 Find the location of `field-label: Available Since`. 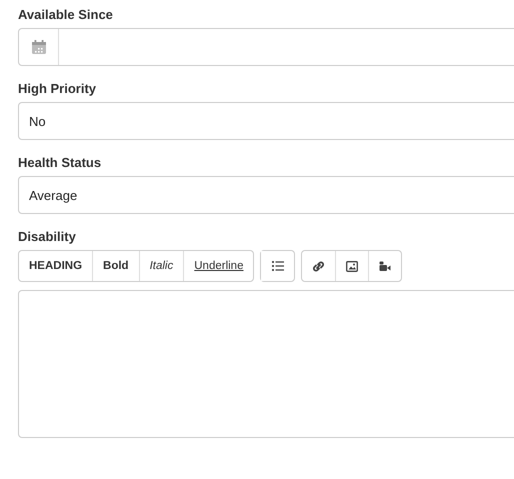

field-label: Available Since is located at coordinates (66, 15).